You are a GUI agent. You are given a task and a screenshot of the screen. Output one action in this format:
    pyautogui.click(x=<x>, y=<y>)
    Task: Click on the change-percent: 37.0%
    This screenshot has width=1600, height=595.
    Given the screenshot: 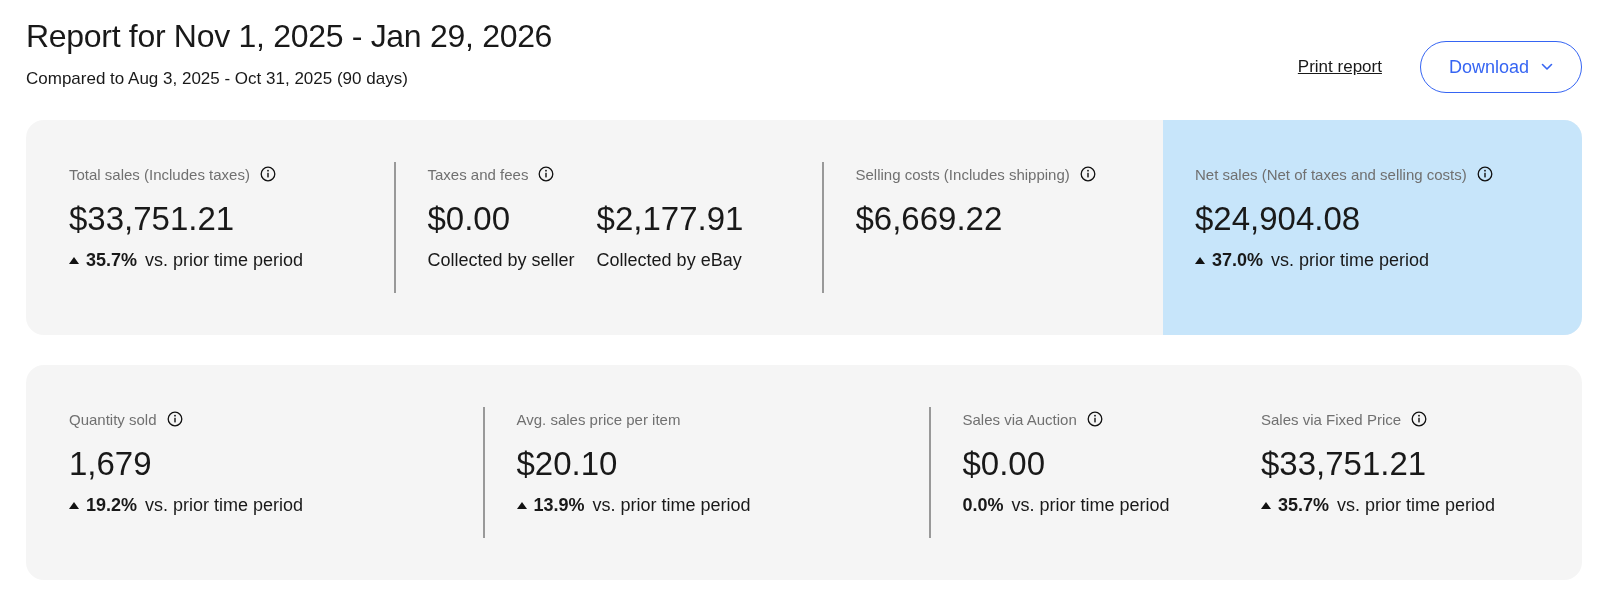 What is the action you would take?
    pyautogui.click(x=1238, y=260)
    